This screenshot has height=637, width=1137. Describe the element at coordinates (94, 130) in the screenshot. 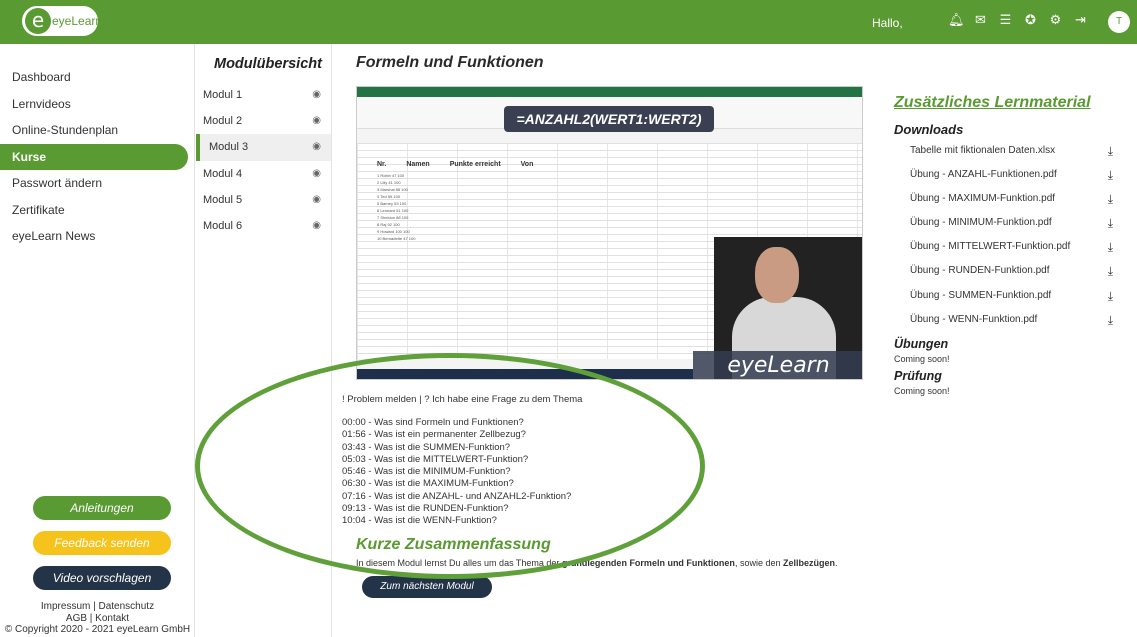

I see `sidebar-item-online-stundenplan: Online-Stundenplan` at that location.